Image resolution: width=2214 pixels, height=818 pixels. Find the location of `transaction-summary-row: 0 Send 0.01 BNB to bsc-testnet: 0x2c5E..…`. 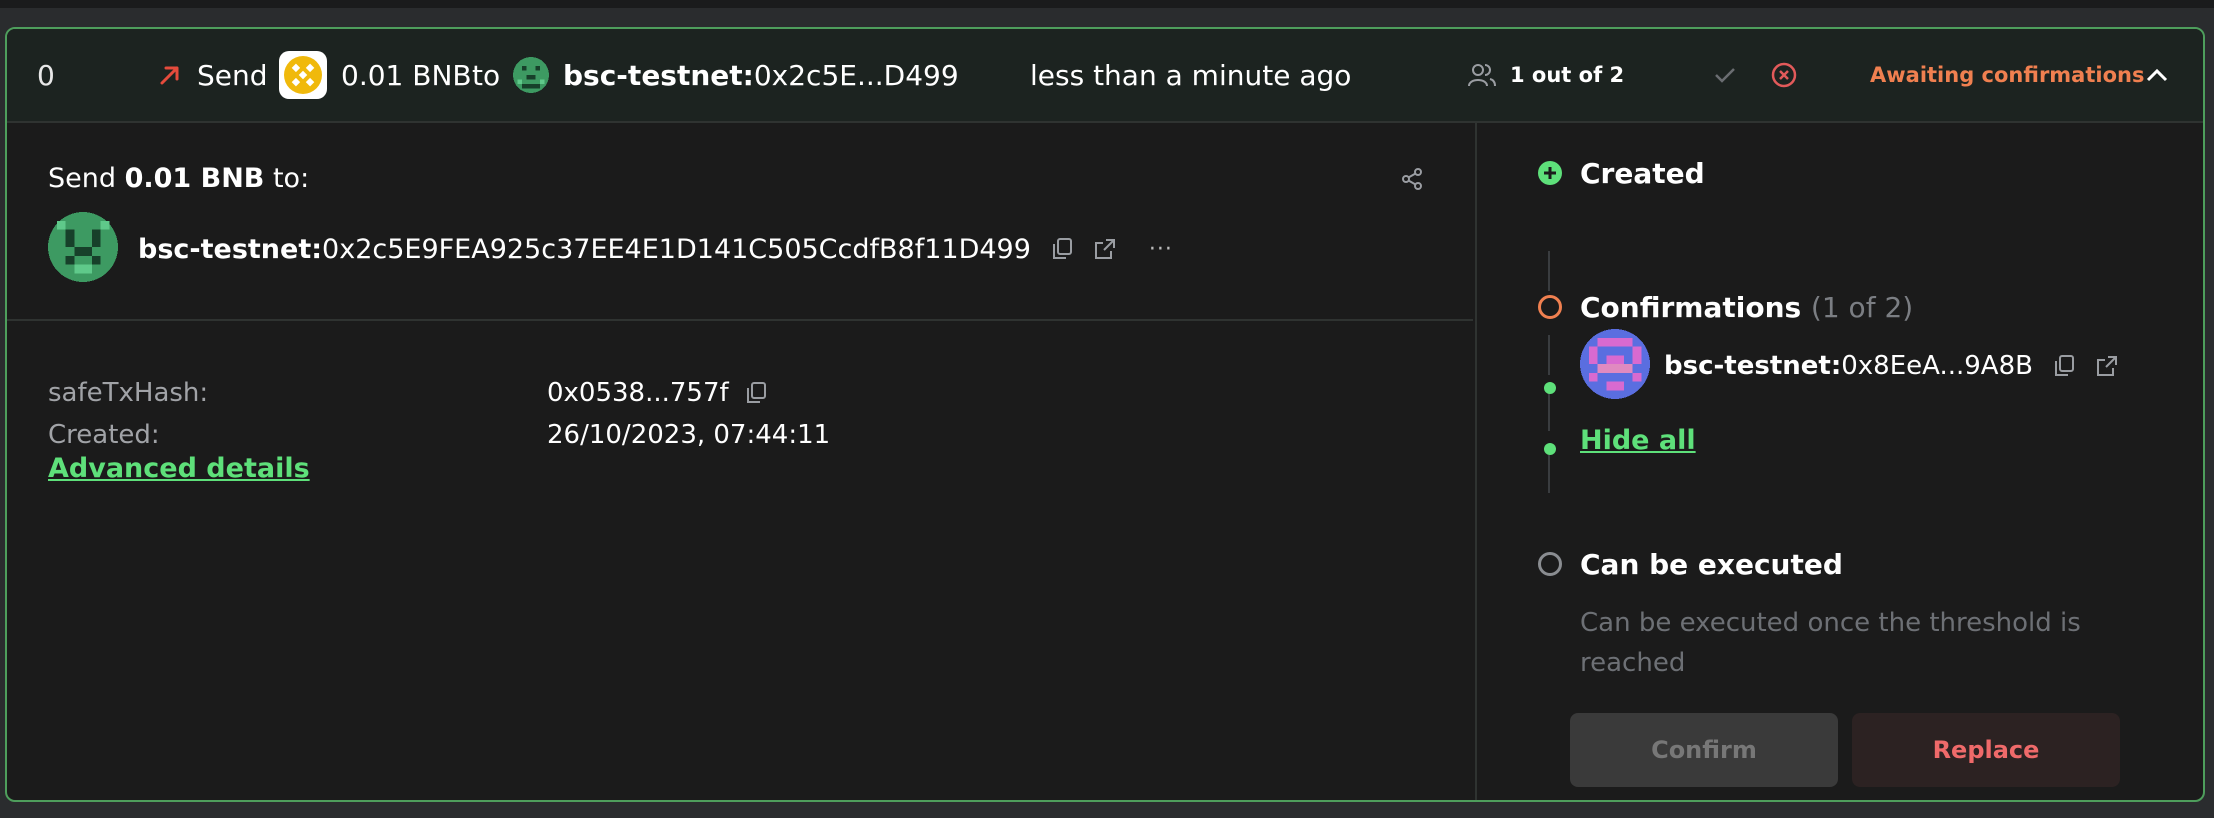

transaction-summary-row: 0 Send 0.01 BNB to bsc-testnet: 0x2c5E..… is located at coordinates (1105, 76).